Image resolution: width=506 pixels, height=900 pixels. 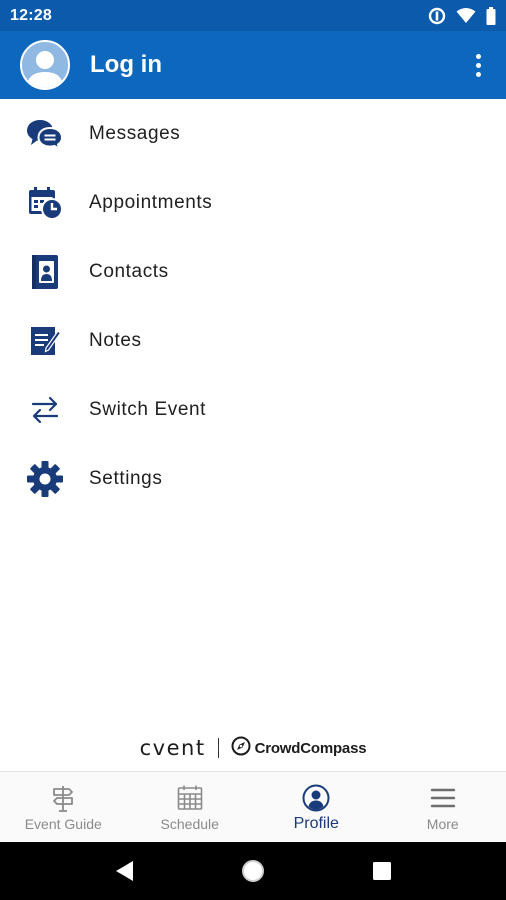 I want to click on login-title: Log in, so click(x=126, y=65).